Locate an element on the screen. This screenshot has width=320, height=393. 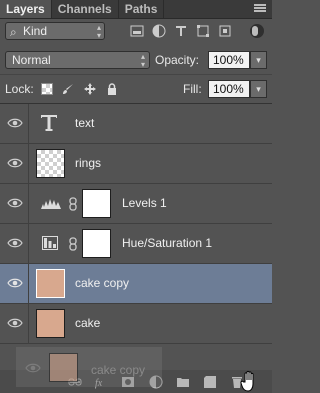
fill-label: Fill: is located at coordinates (192, 89).